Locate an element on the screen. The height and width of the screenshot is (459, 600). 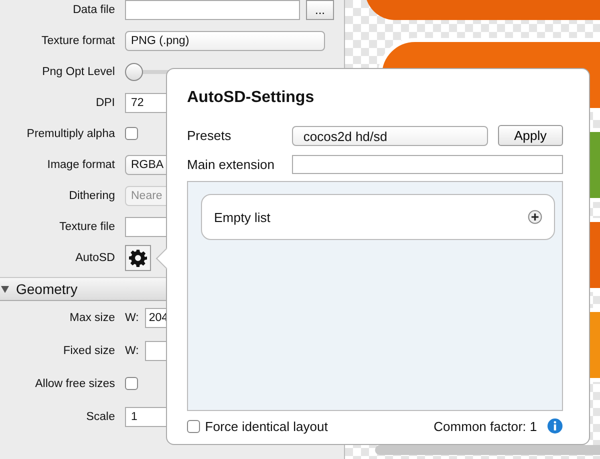
field-label: Scale is located at coordinates (100, 416).